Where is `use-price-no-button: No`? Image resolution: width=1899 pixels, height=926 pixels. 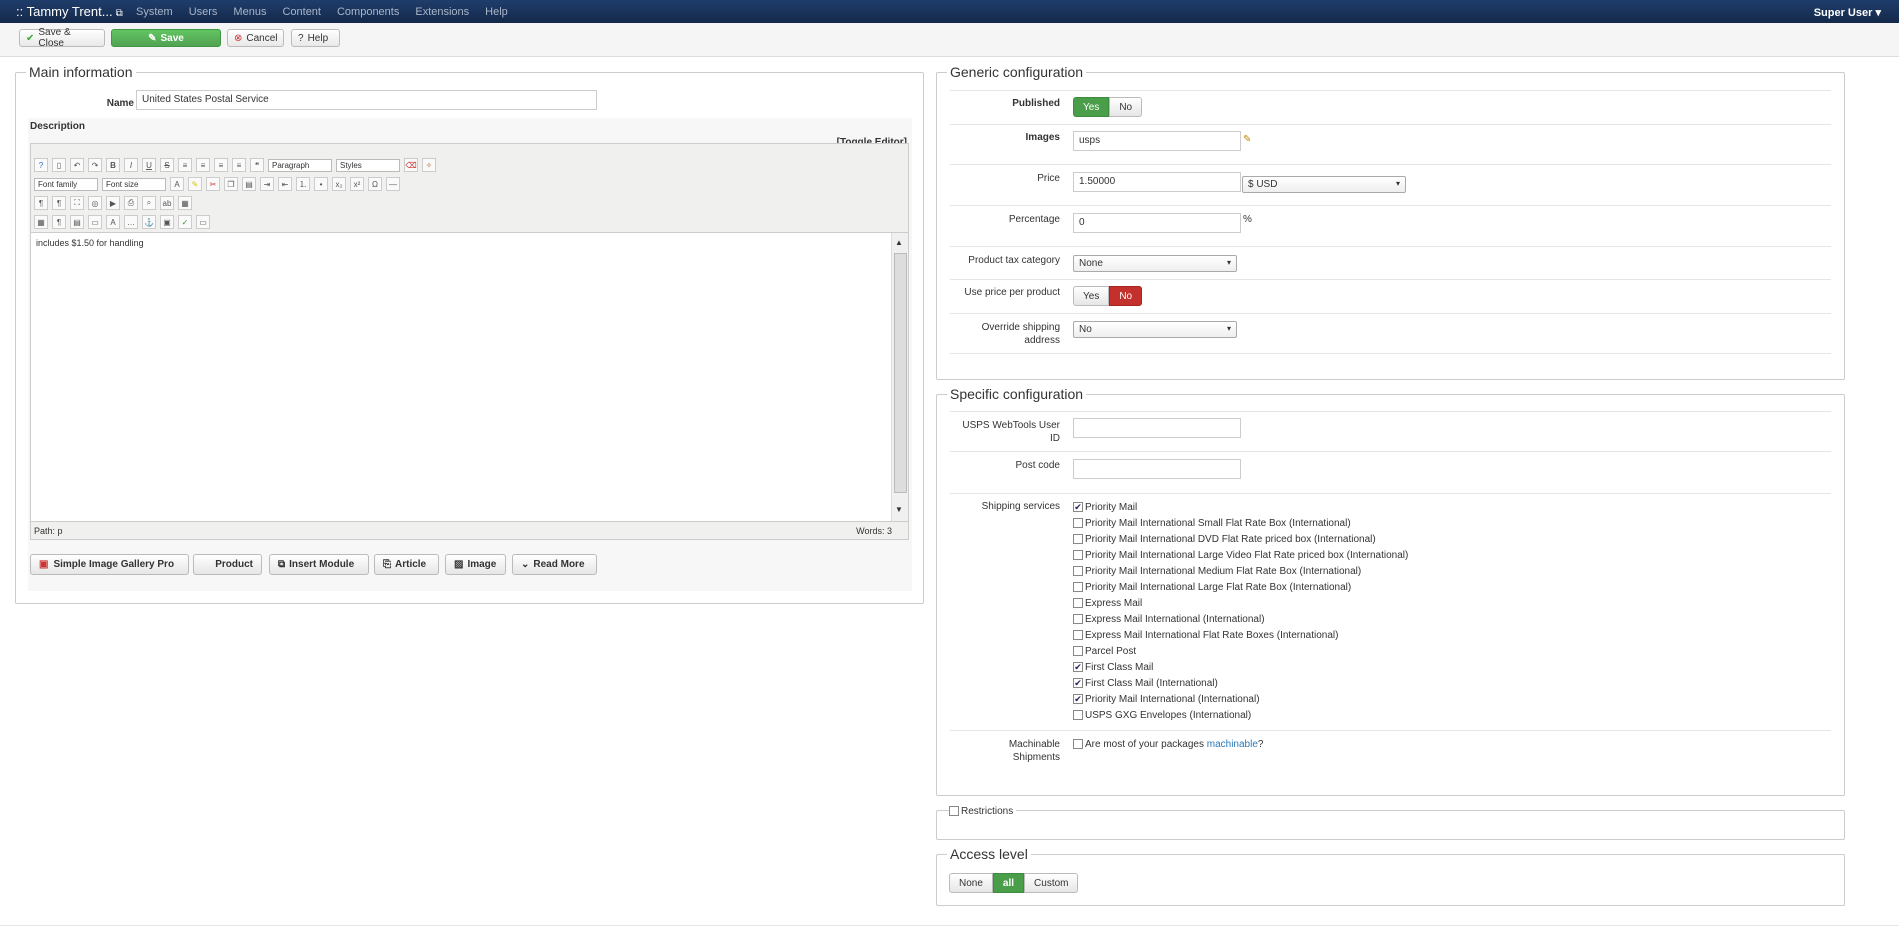 use-price-no-button: No is located at coordinates (1126, 296).